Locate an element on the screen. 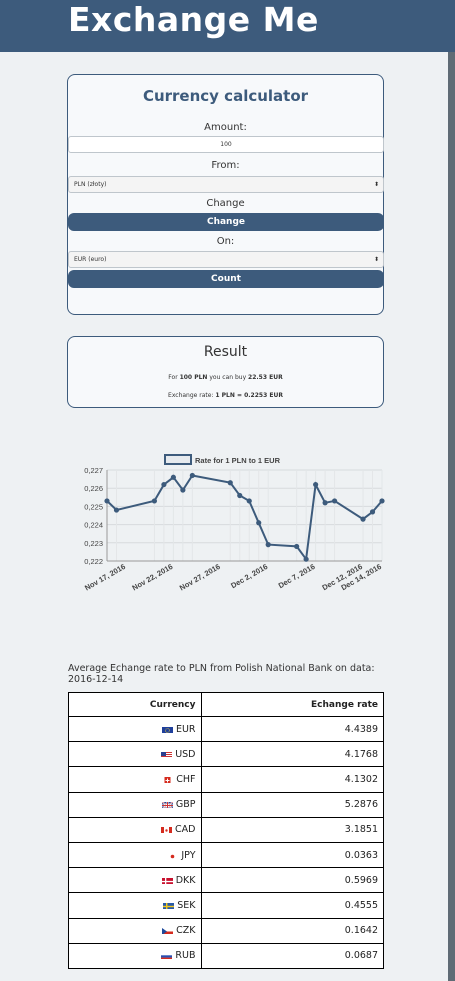 Image resolution: width=455 pixels, height=981 pixels. legend-label: Rate for 1 PLN to 1 EUR is located at coordinates (238, 460).